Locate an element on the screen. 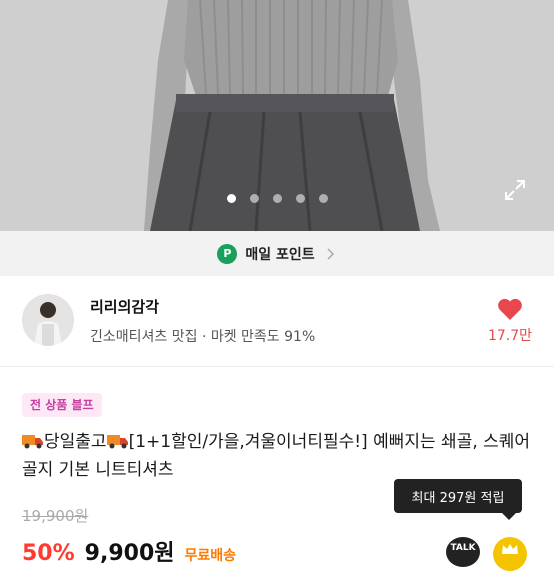  price-row: 50% 9,900원 무료배송 is located at coordinates (129, 551).